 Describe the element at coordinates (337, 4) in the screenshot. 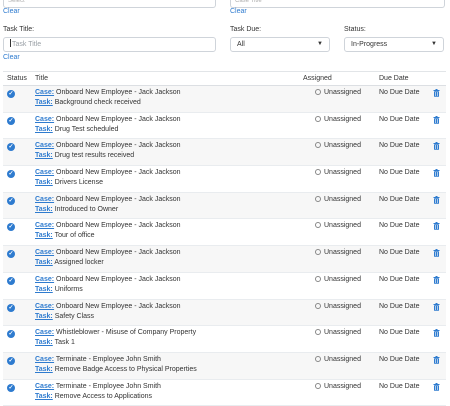

I see `case-title-filter: Case Title` at that location.